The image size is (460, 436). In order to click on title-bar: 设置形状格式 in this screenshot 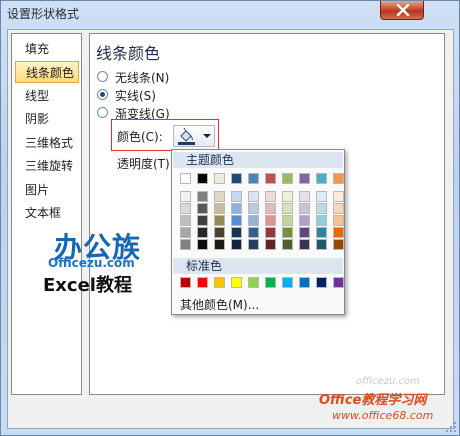, I will do `click(230, 15)`.